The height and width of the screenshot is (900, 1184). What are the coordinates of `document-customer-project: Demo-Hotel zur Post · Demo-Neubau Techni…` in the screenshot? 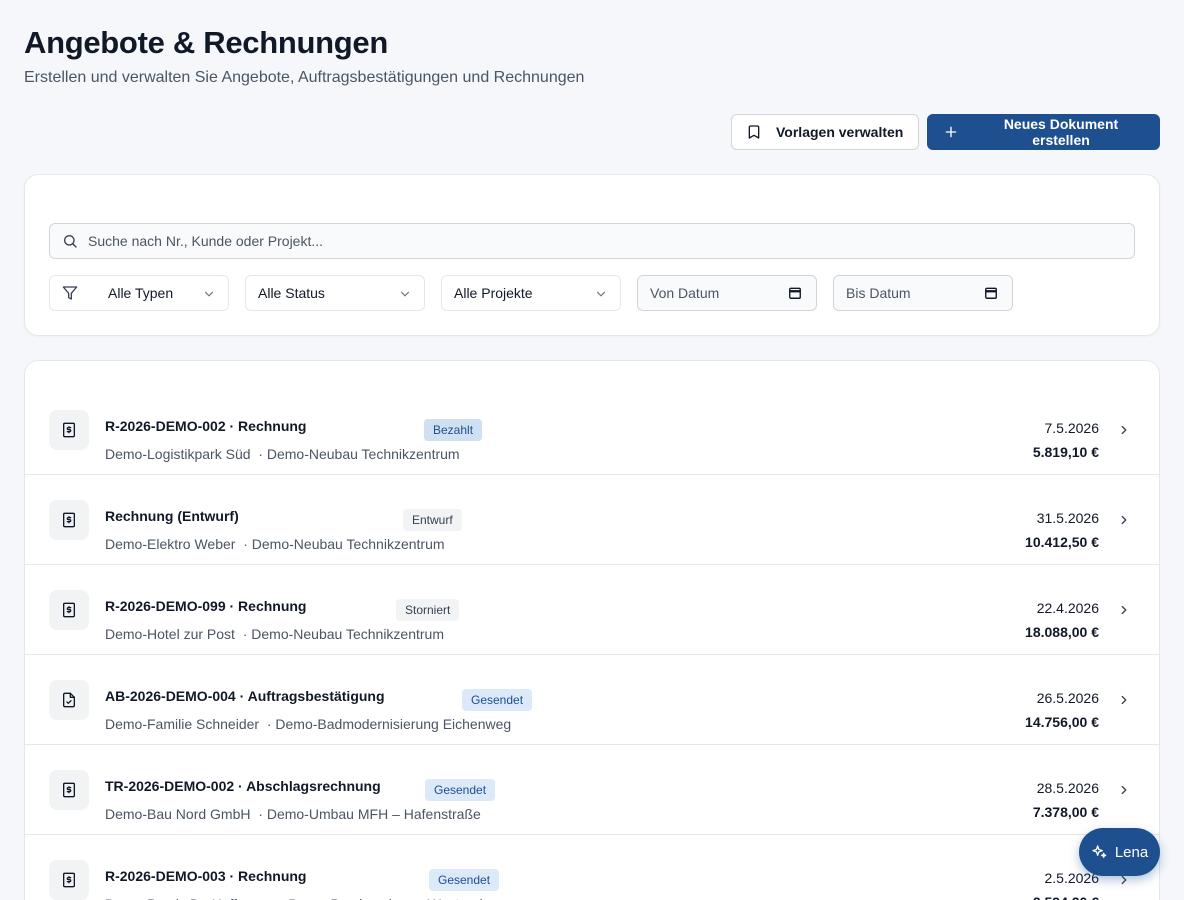 It's located at (274, 634).